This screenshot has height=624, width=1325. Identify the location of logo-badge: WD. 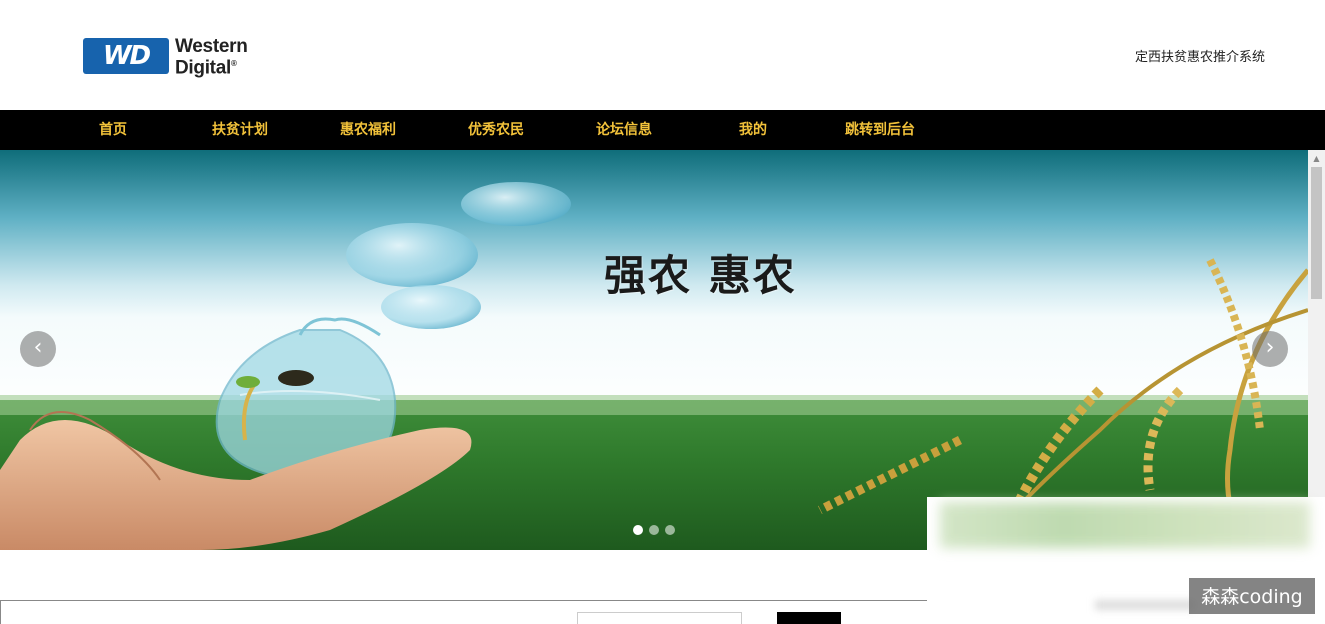
(126, 56).